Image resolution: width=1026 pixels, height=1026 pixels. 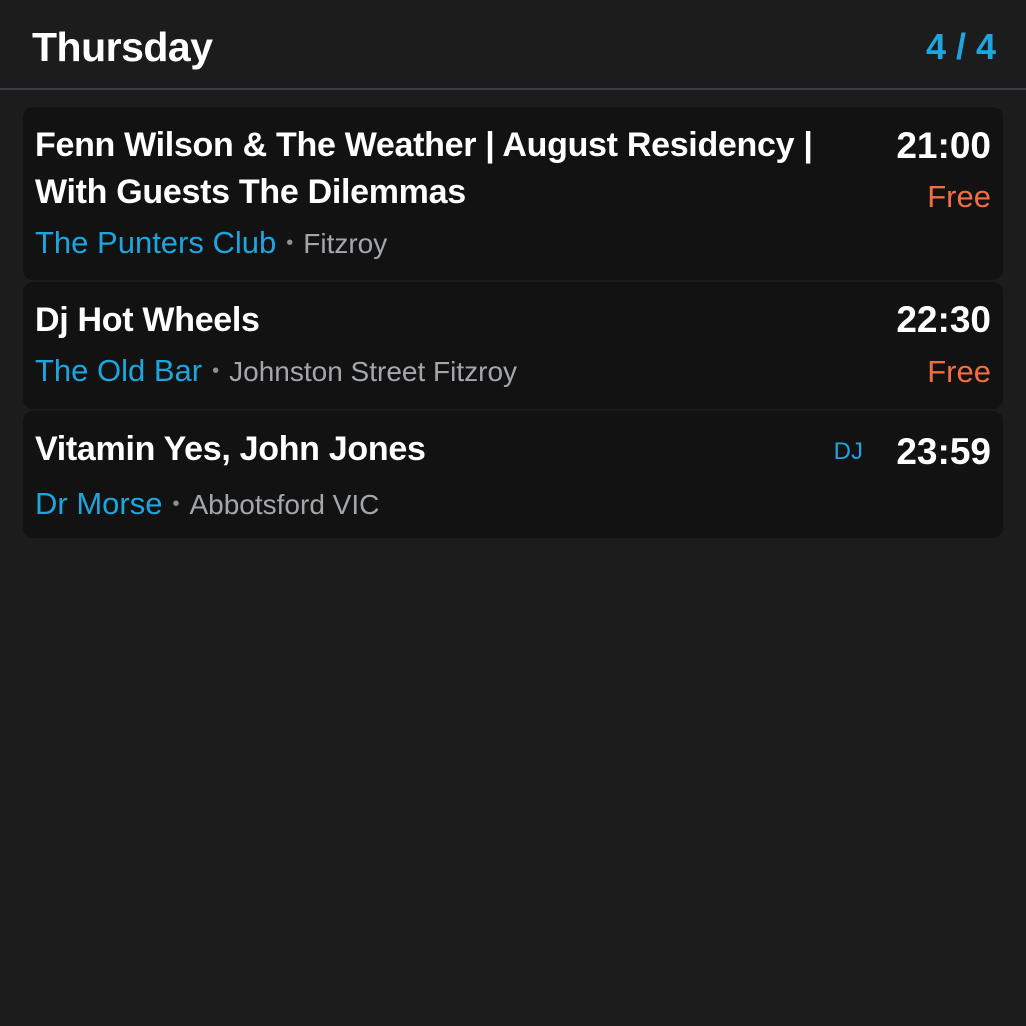 I want to click on venue-line: Dr Morse • Abbotsford VIC, so click(x=207, y=507).